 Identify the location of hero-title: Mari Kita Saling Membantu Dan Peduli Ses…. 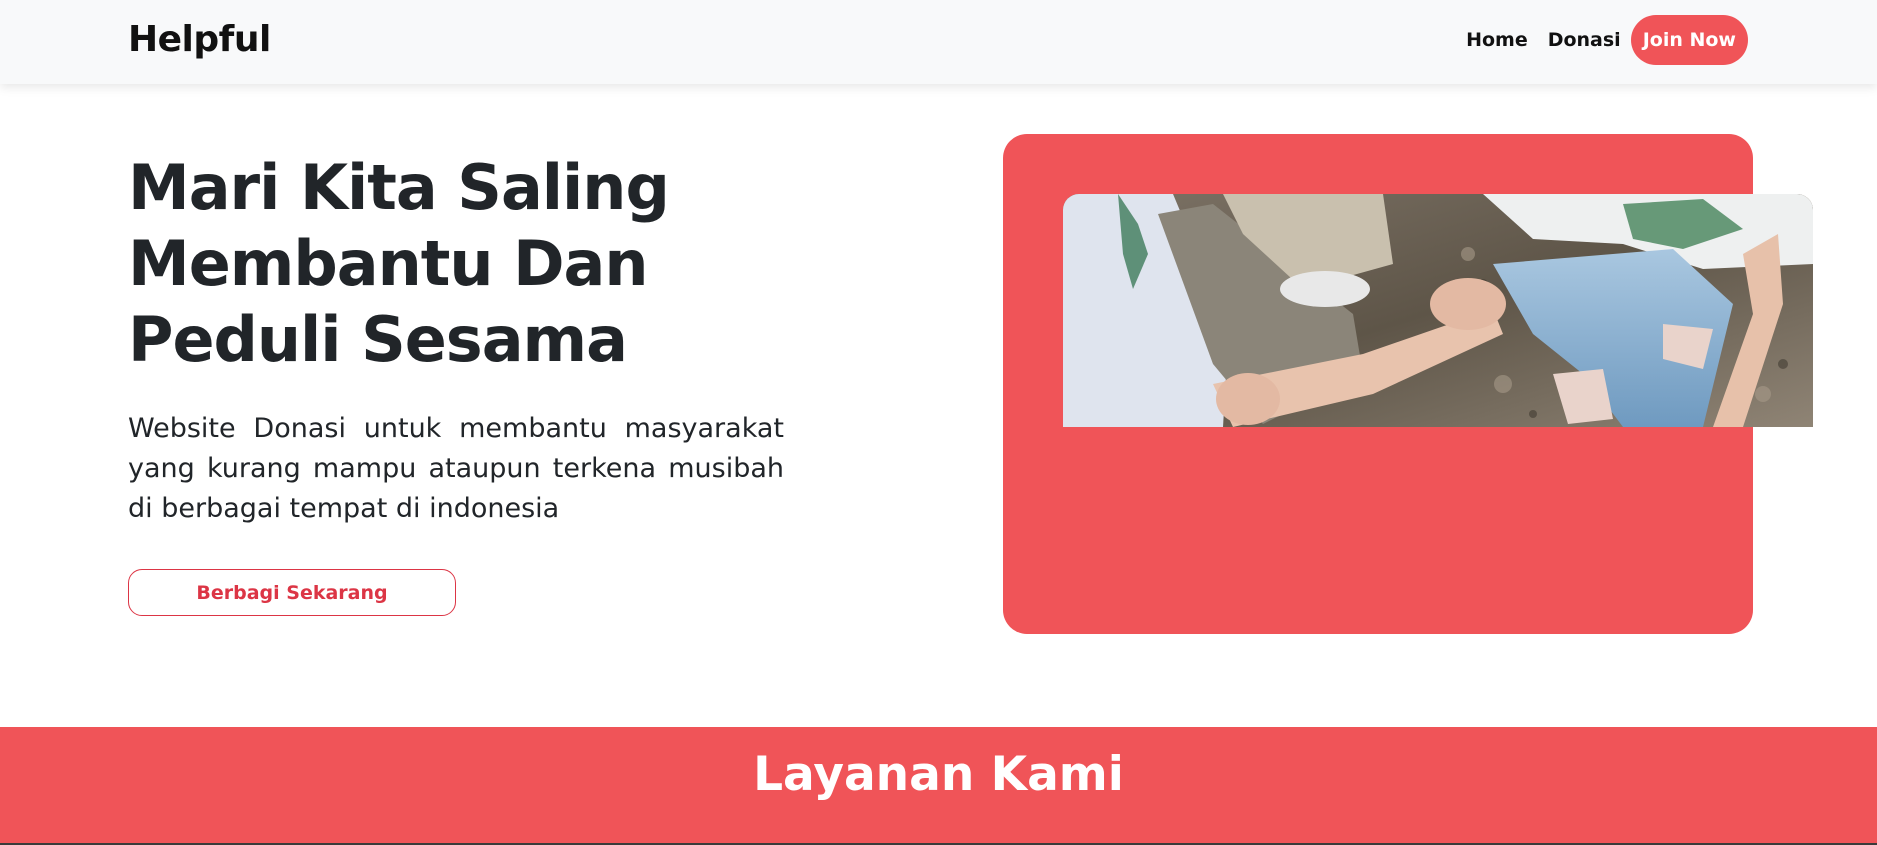
(399, 263).